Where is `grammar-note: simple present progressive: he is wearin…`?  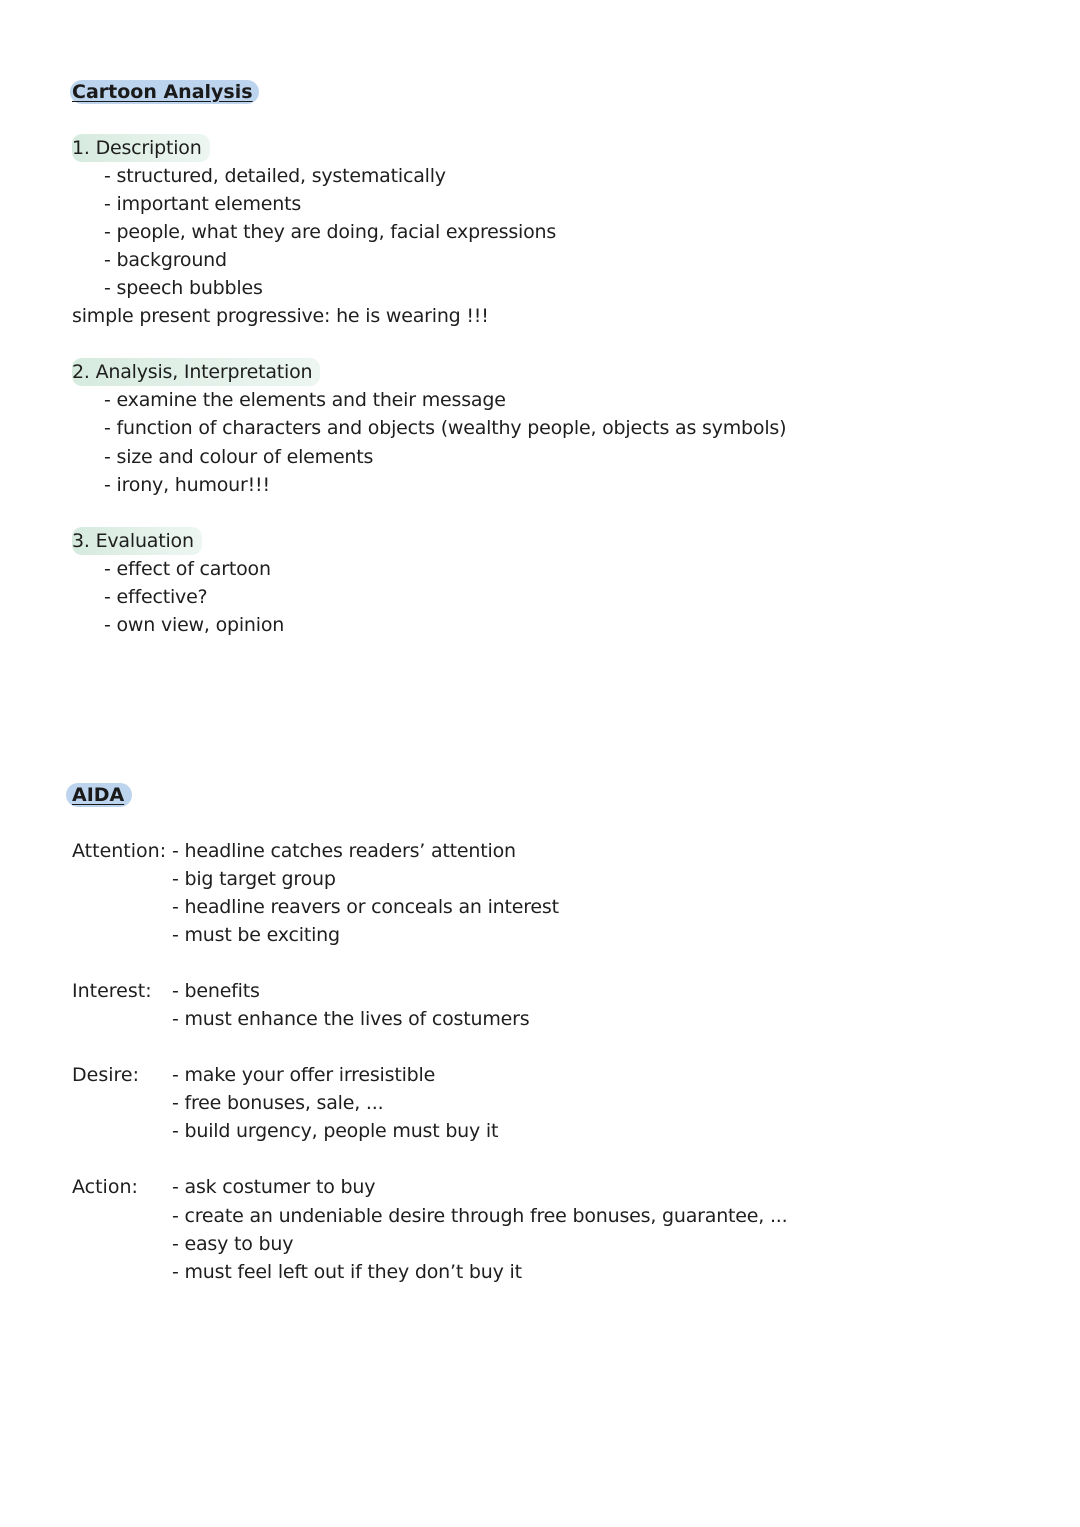 grammar-note: simple present progressive: he is wearin… is located at coordinates (280, 316).